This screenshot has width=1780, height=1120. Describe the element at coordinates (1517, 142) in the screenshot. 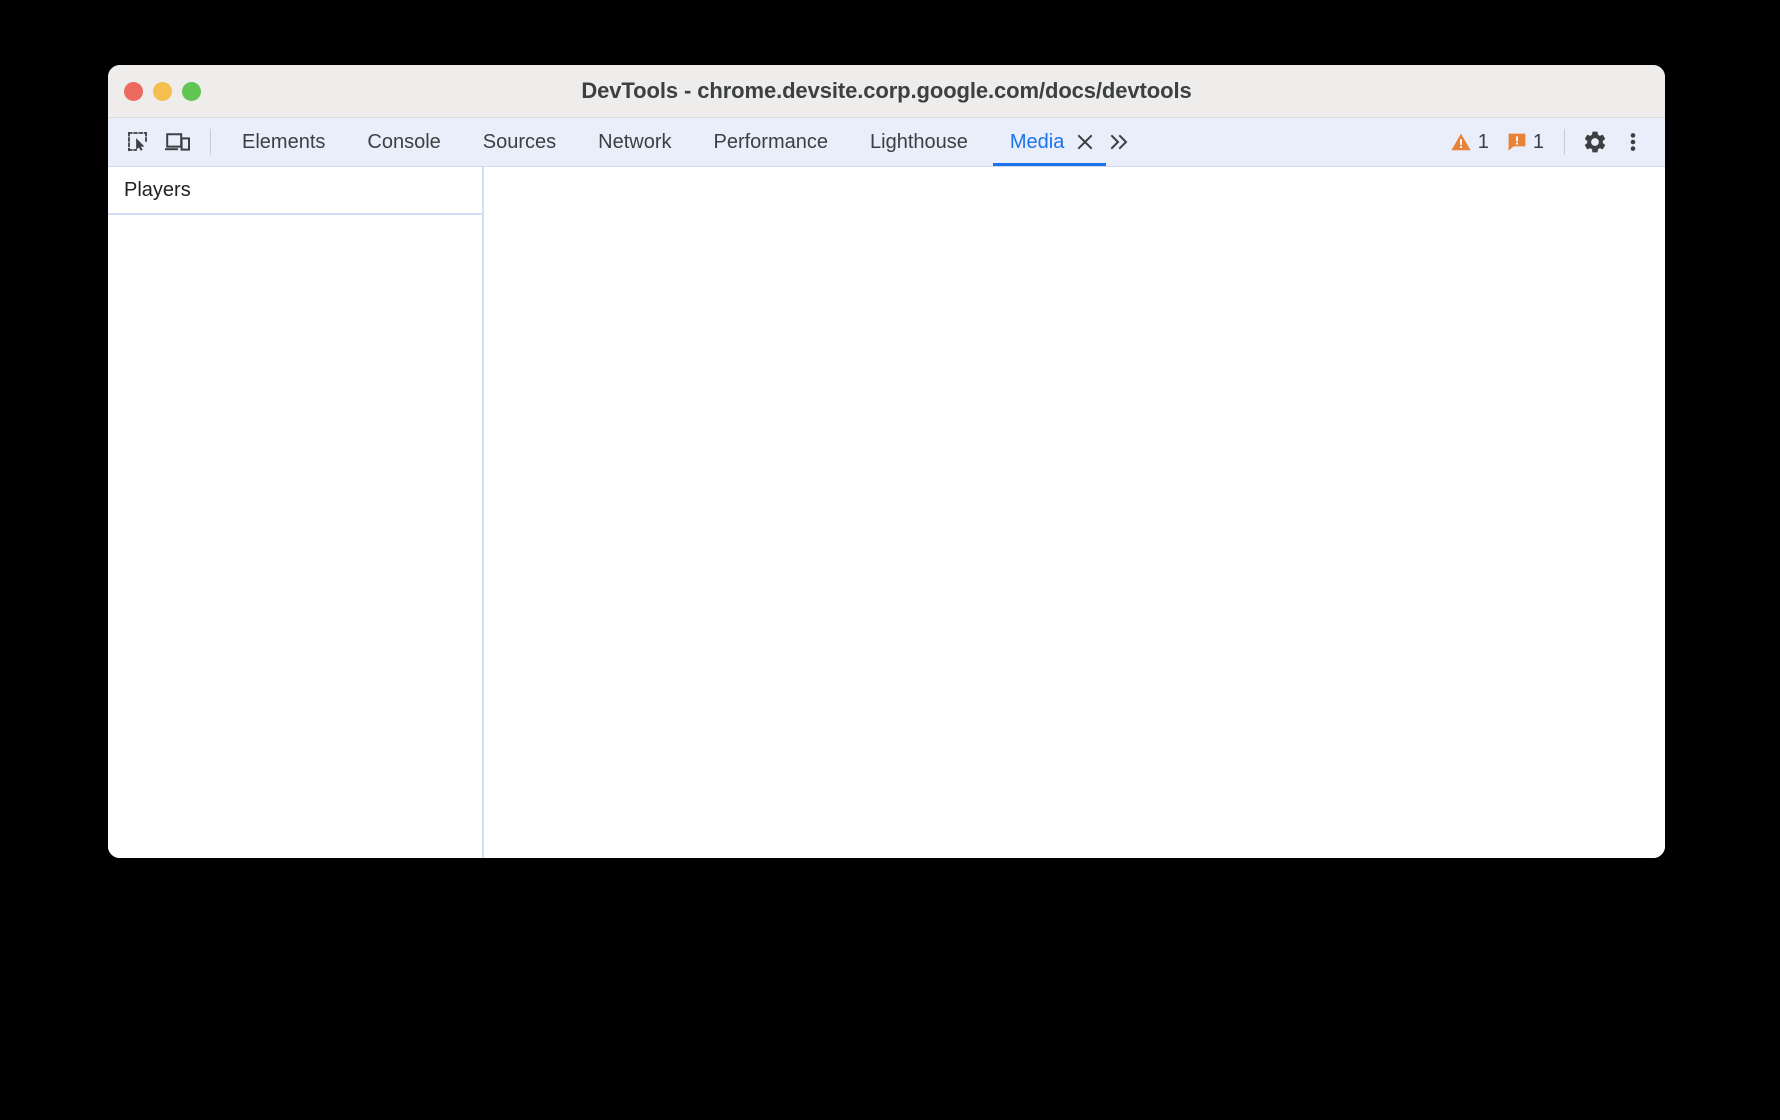

I see `issue-badge-icon` at that location.